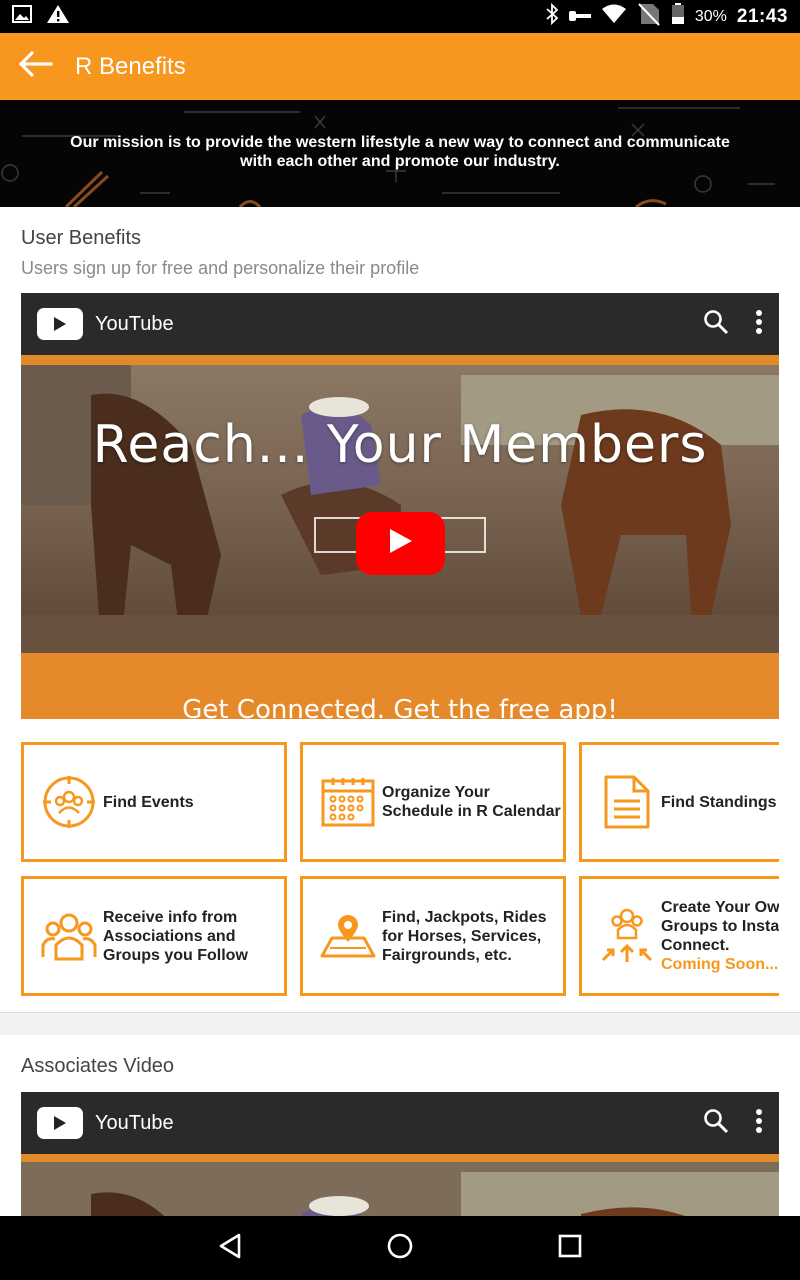 The height and width of the screenshot is (1280, 800). I want to click on feature-label: Organize Your Schedule in R Calendar, so click(471, 802).